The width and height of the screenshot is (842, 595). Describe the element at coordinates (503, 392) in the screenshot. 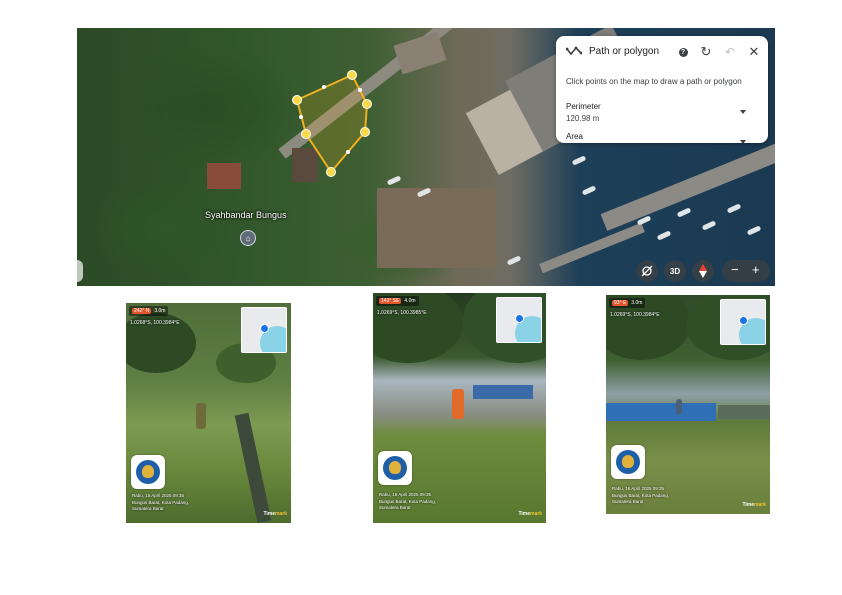

I see `photo-shed` at that location.